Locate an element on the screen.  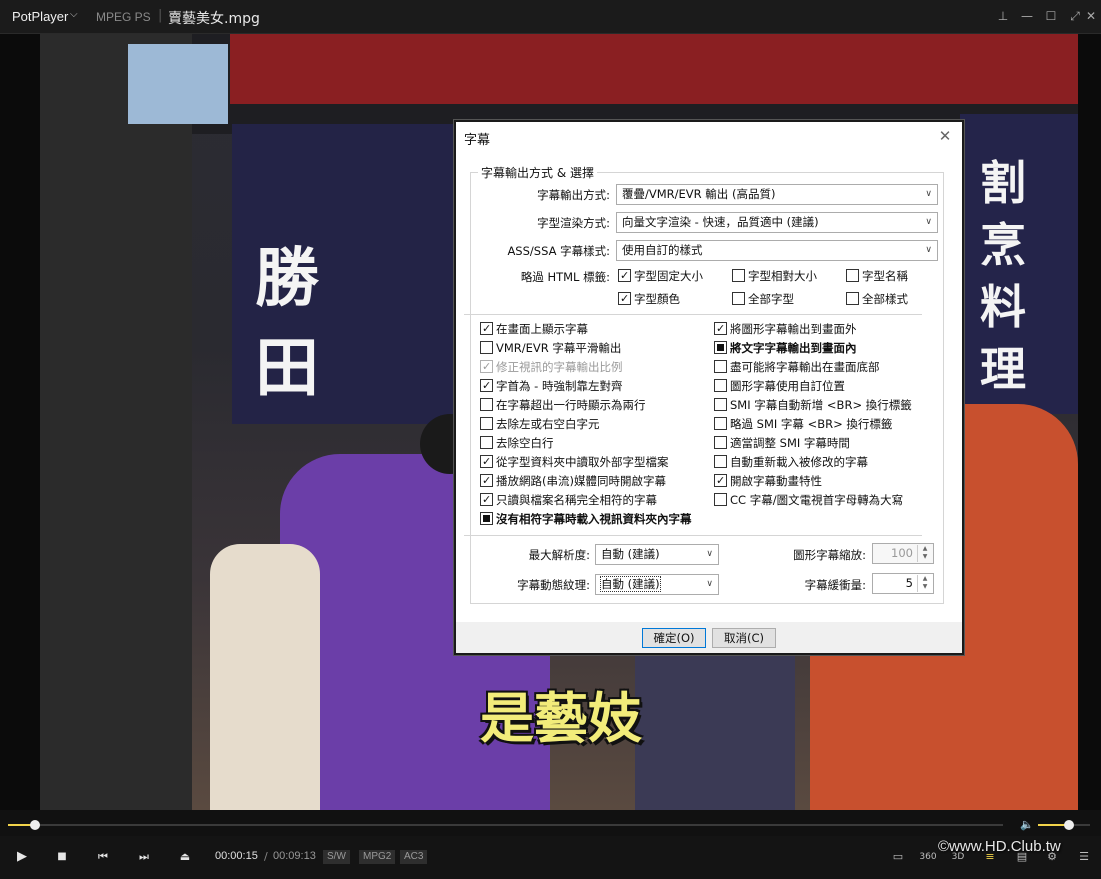
next-button: ⏭ is located at coordinates (144, 857).